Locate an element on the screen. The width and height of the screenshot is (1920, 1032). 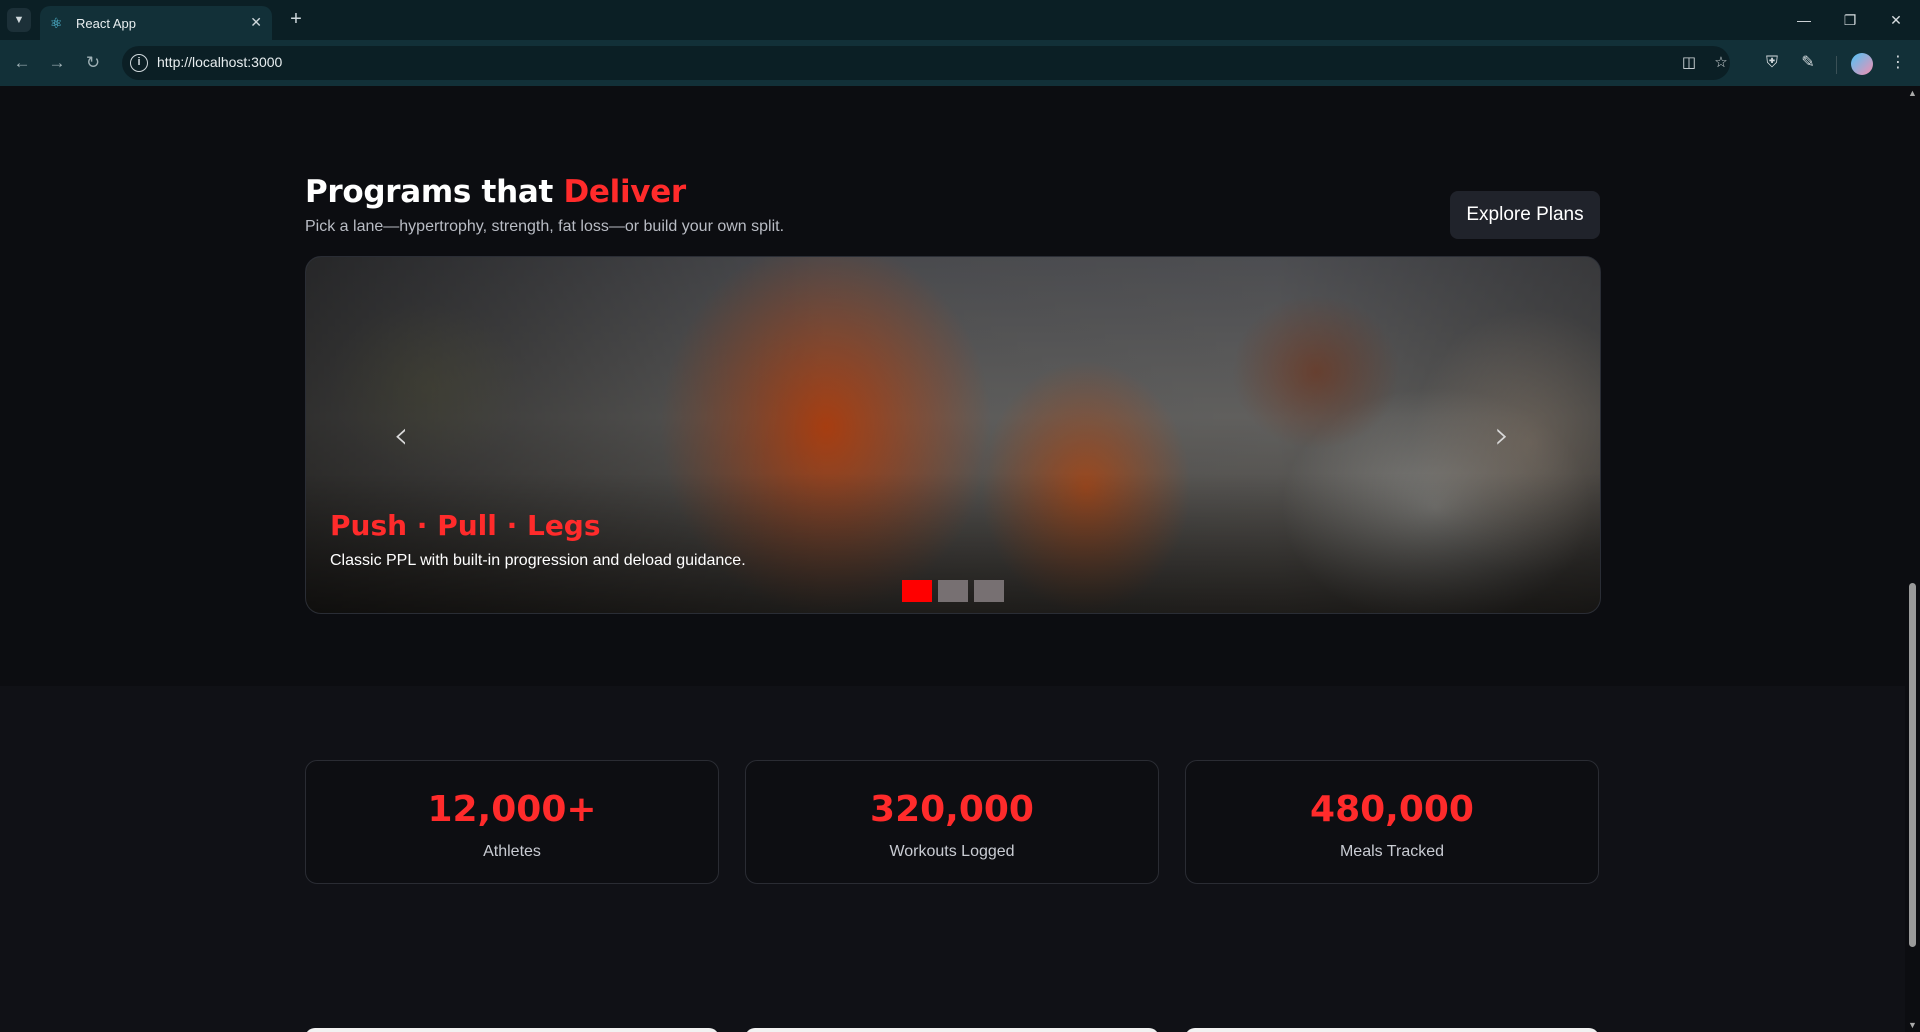
address-url: http://localhost:3000 is located at coordinates (219, 62).